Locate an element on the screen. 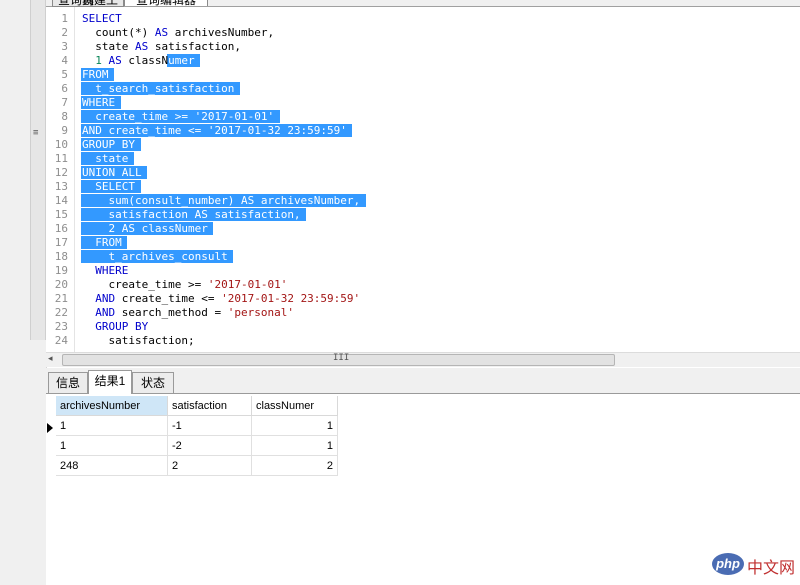 The height and width of the screenshot is (585, 800). line-number: 7 is located at coordinates (64, 102).